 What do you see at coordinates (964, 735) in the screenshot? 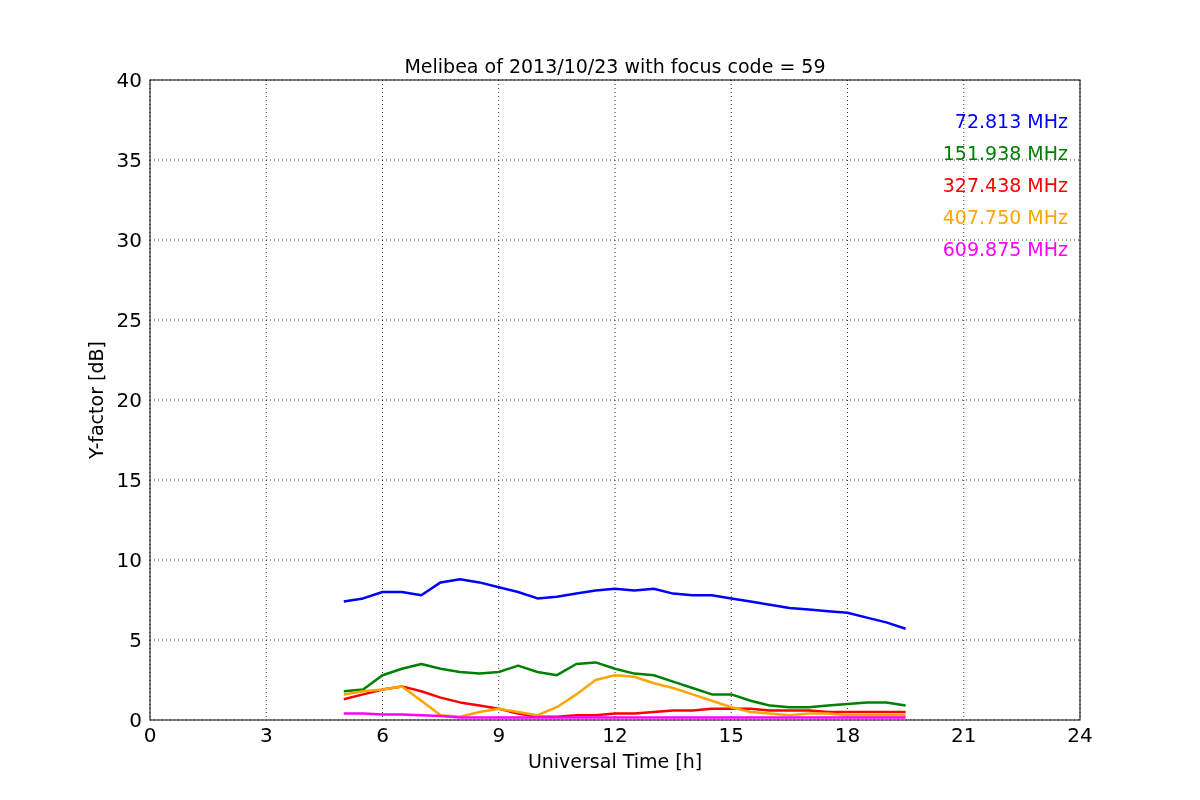
I see `x-tick-label: 21` at bounding box center [964, 735].